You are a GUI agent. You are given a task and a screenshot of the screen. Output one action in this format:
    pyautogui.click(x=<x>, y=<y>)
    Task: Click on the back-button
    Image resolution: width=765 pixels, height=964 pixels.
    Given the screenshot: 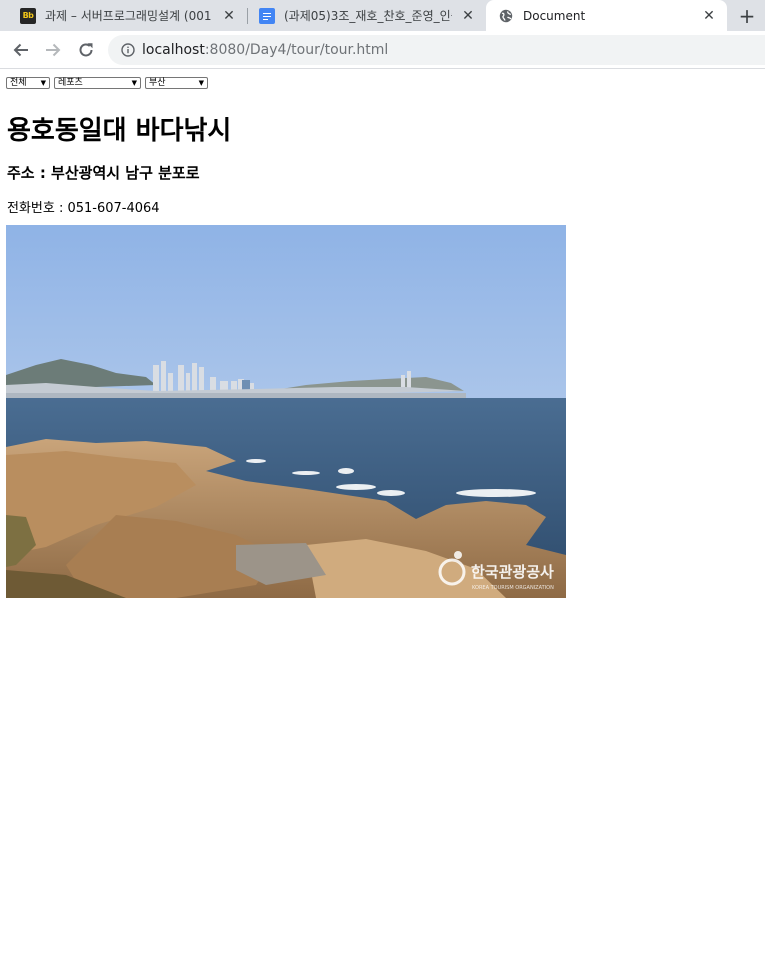 What is the action you would take?
    pyautogui.click(x=21, y=50)
    